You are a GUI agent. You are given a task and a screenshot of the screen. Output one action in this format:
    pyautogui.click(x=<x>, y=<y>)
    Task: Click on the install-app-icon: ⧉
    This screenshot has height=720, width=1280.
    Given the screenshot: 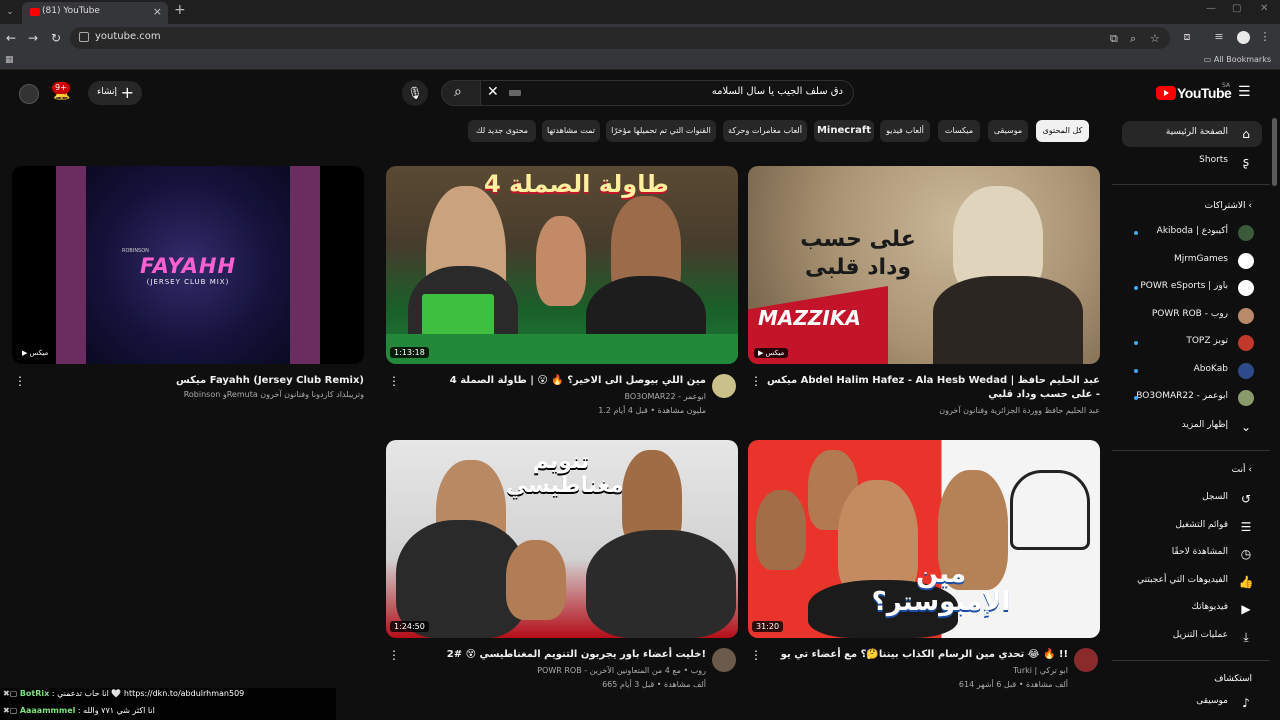 What is the action you would take?
    pyautogui.click(x=1114, y=39)
    